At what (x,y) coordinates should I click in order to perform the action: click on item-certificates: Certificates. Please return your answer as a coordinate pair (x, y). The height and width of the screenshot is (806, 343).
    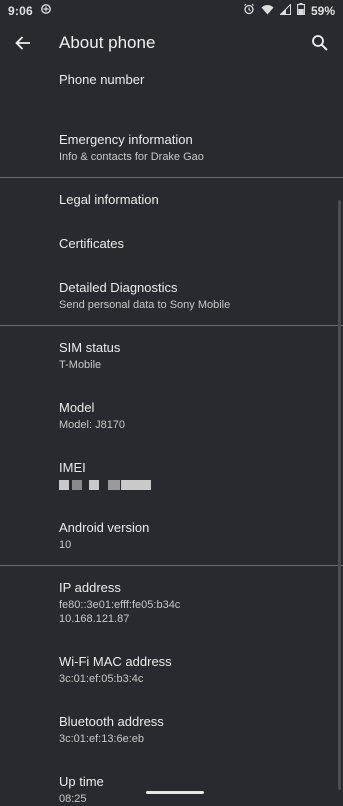
    Looking at the image, I should click on (194, 244).